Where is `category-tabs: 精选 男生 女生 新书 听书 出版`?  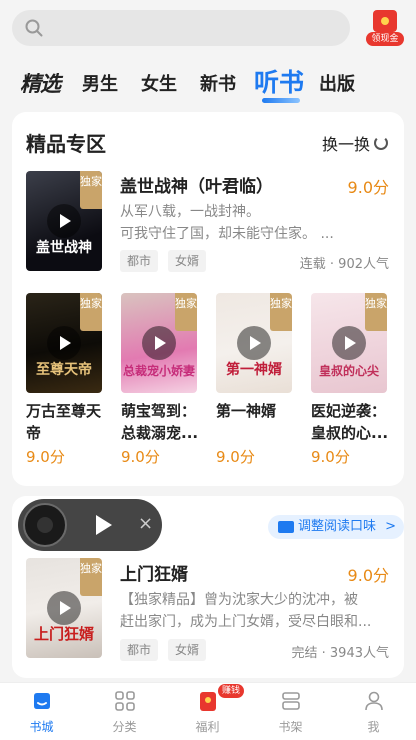 category-tabs: 精选 男生 女生 新书 听书 出版 is located at coordinates (208, 82).